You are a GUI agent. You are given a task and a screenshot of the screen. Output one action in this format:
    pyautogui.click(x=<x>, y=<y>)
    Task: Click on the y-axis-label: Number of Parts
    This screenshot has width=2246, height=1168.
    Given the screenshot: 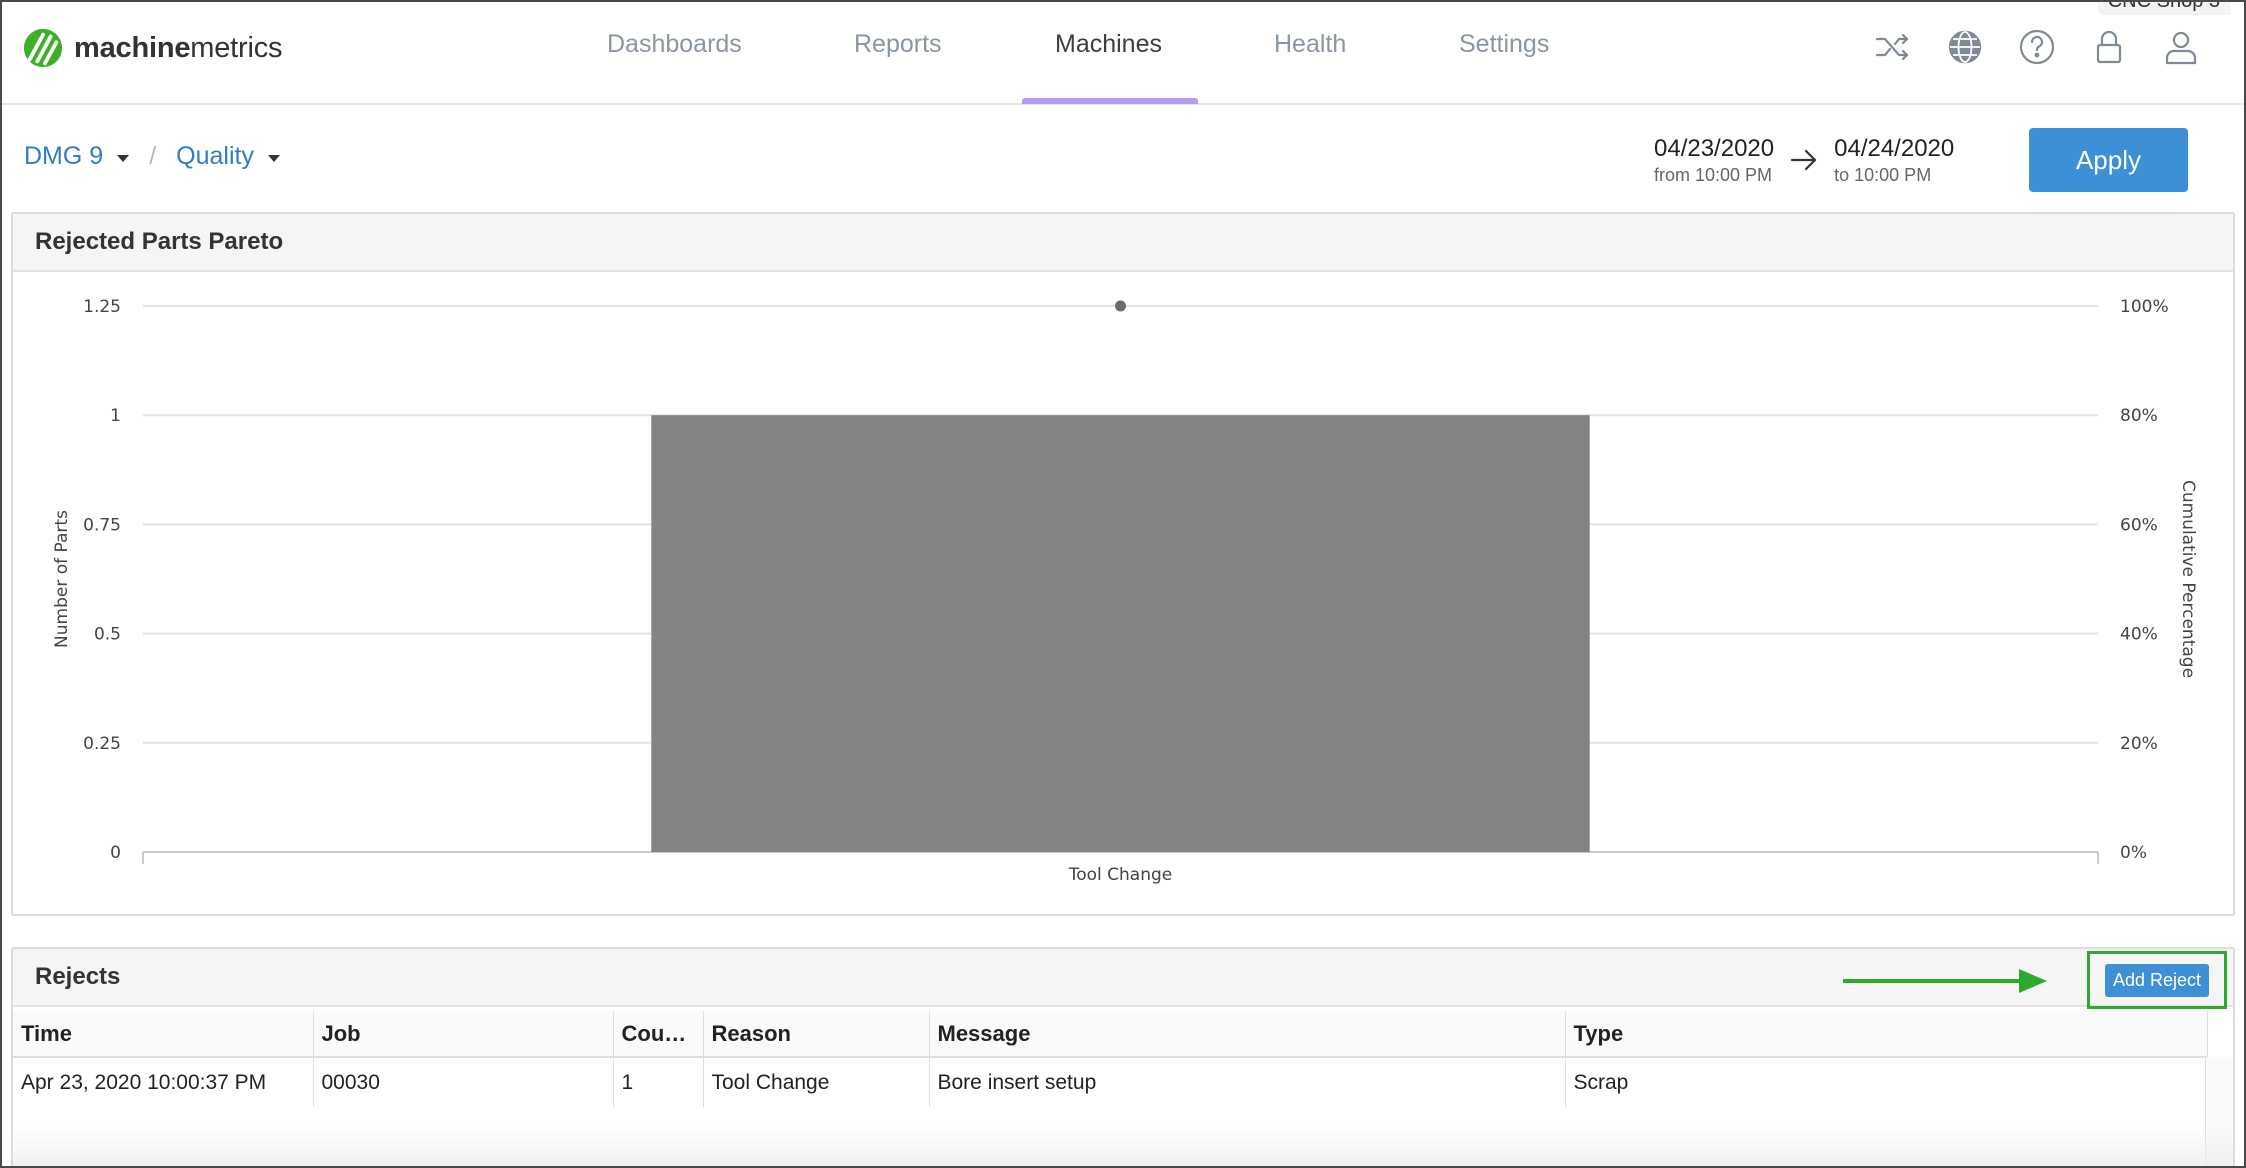 What is the action you would take?
    pyautogui.click(x=62, y=579)
    